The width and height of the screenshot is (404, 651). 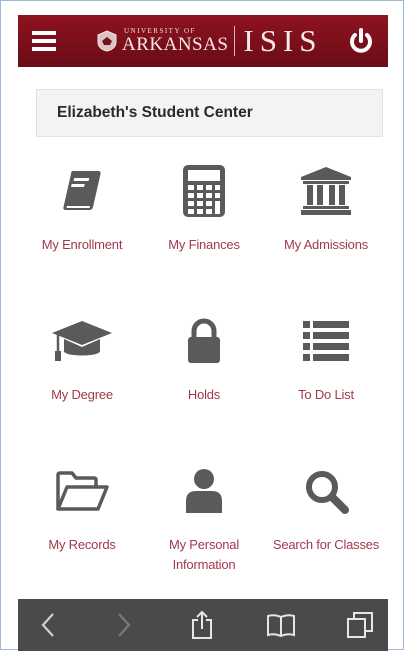 What do you see at coordinates (326, 217) in the screenshot?
I see `tile-my-admissions: My Admissions` at bounding box center [326, 217].